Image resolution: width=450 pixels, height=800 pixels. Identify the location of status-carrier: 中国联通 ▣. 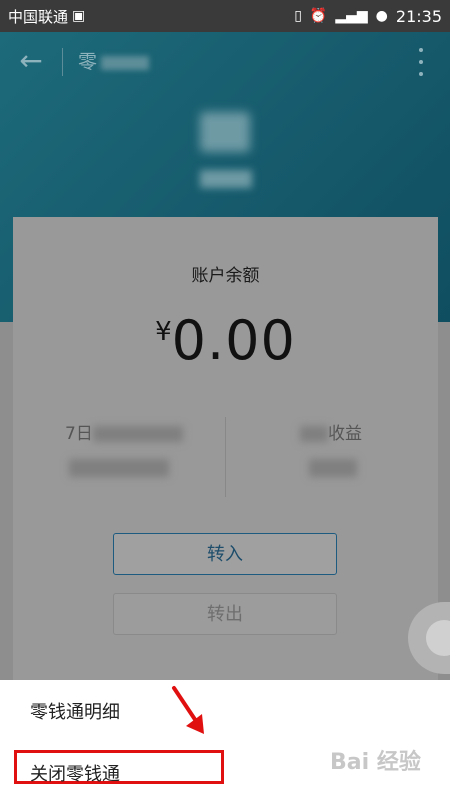
(151, 16).